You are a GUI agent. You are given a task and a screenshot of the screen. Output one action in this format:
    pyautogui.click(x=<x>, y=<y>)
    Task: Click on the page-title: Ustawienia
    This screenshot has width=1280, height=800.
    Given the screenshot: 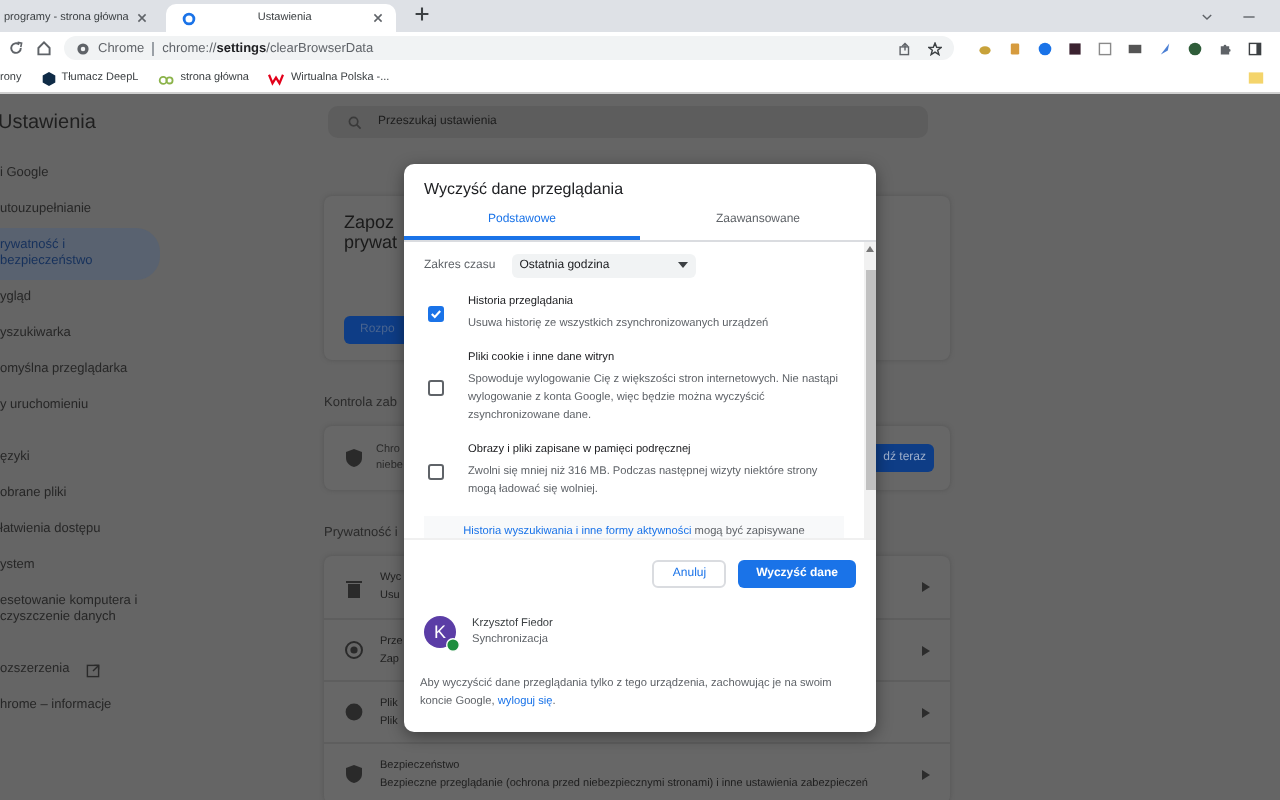 What is the action you would take?
    pyautogui.click(x=49, y=122)
    